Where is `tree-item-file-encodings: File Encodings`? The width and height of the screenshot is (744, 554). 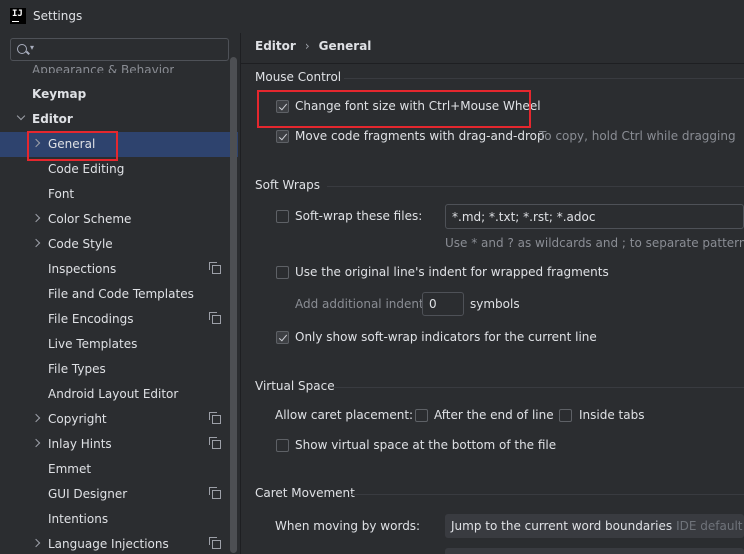 tree-item-file-encodings: File Encodings is located at coordinates (119, 319).